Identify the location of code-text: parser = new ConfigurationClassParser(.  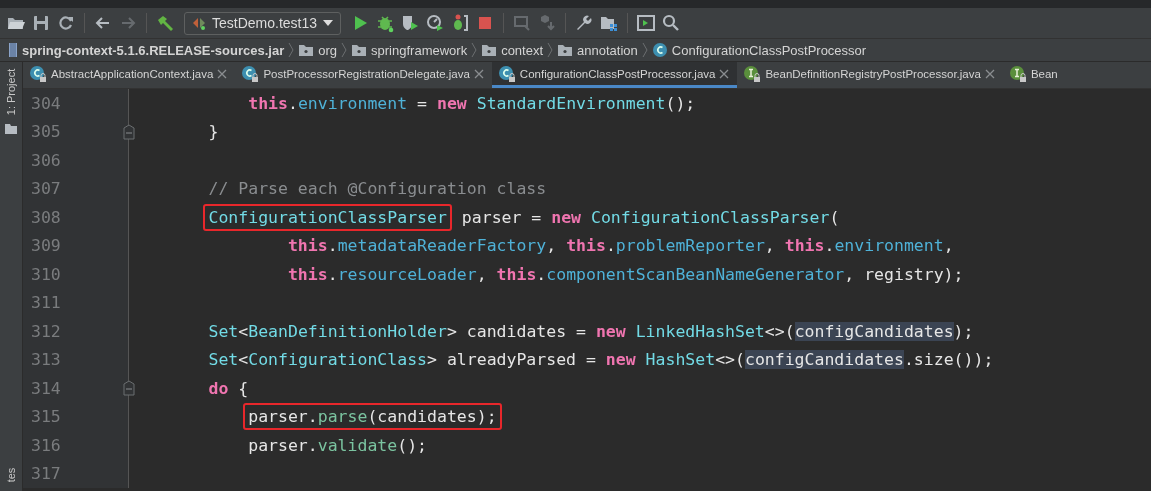
(650, 217).